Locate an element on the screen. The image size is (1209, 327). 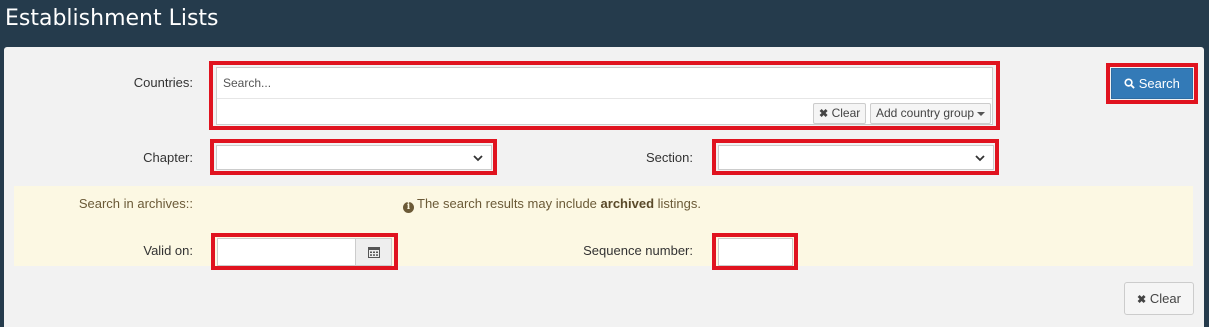
times-icon: ✖ is located at coordinates (1142, 300).